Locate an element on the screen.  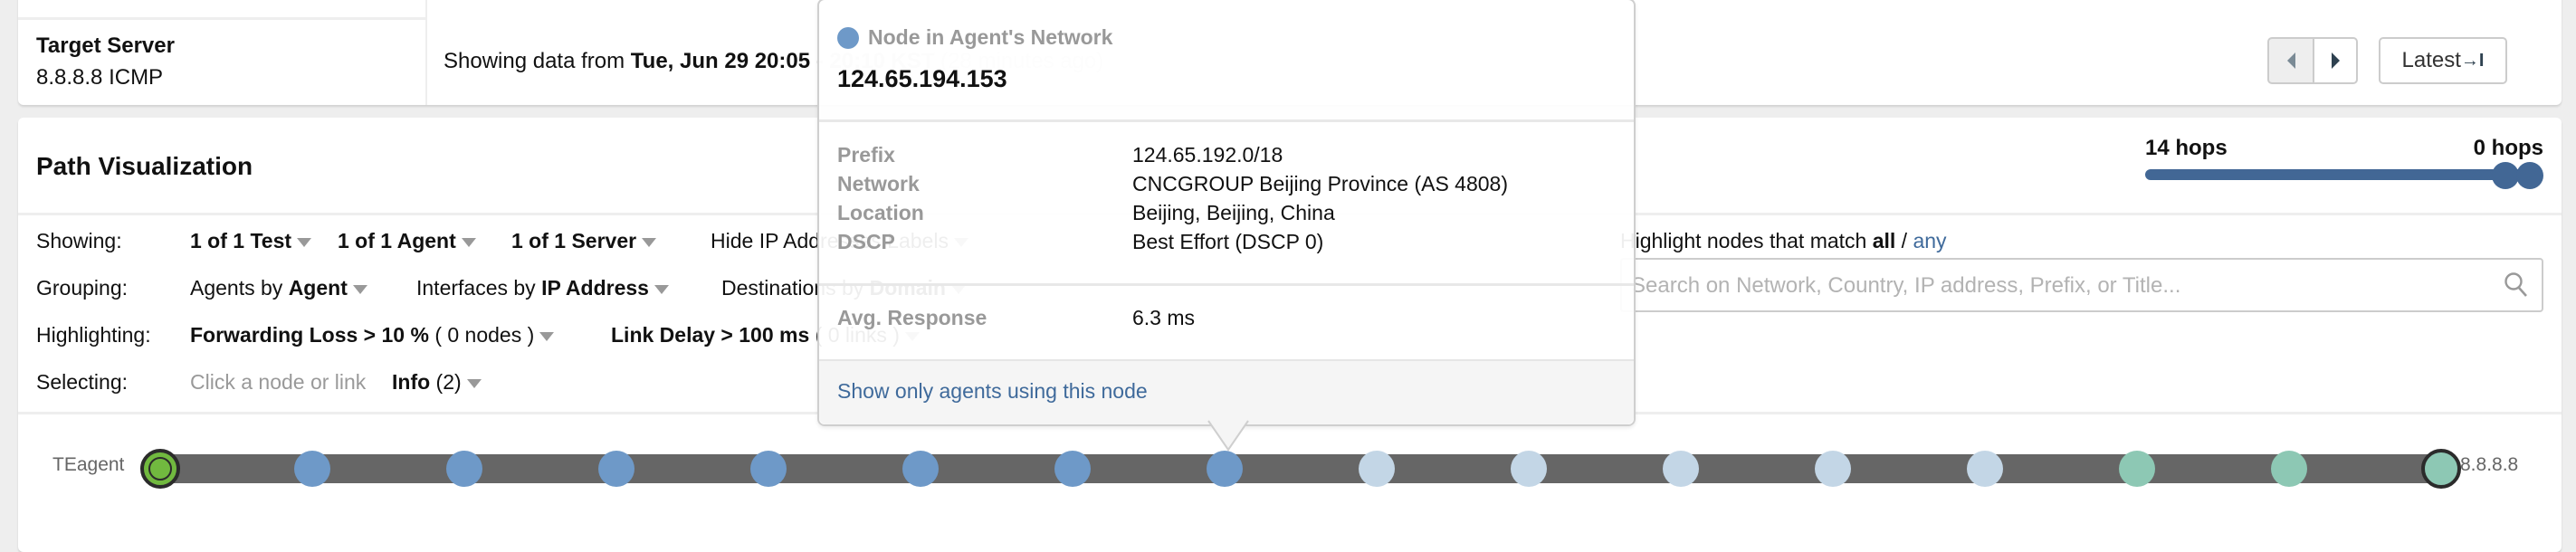
popup-footer: Show only agents using this node is located at coordinates (1226, 391).